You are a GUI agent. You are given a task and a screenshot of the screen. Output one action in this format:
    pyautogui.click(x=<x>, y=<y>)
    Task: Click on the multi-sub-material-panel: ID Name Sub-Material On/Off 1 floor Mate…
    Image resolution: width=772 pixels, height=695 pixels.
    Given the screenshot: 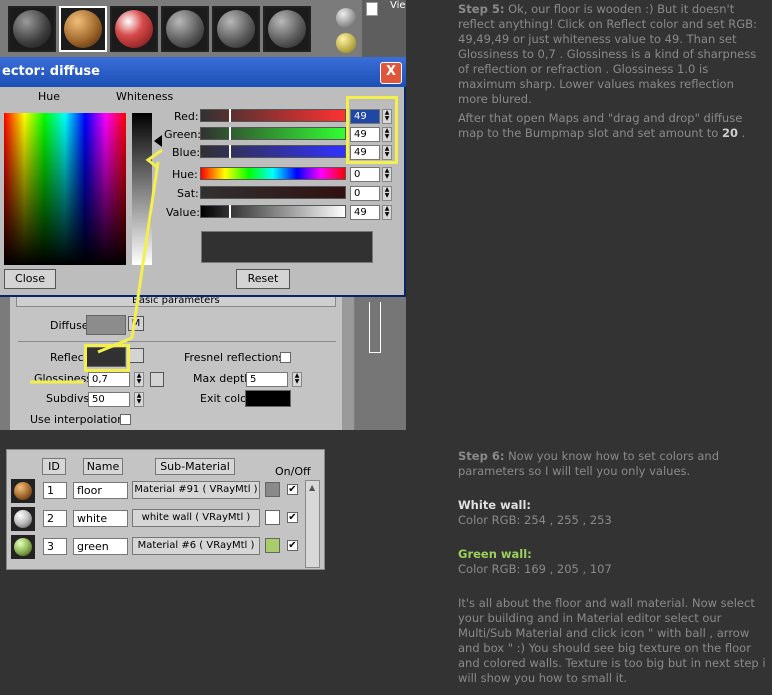 What is the action you would take?
    pyautogui.click(x=165, y=509)
    